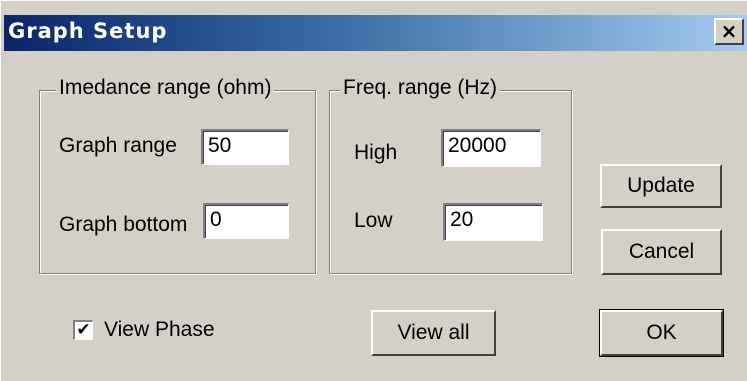  I want to click on freq-high-input: 20000, so click(491, 148).